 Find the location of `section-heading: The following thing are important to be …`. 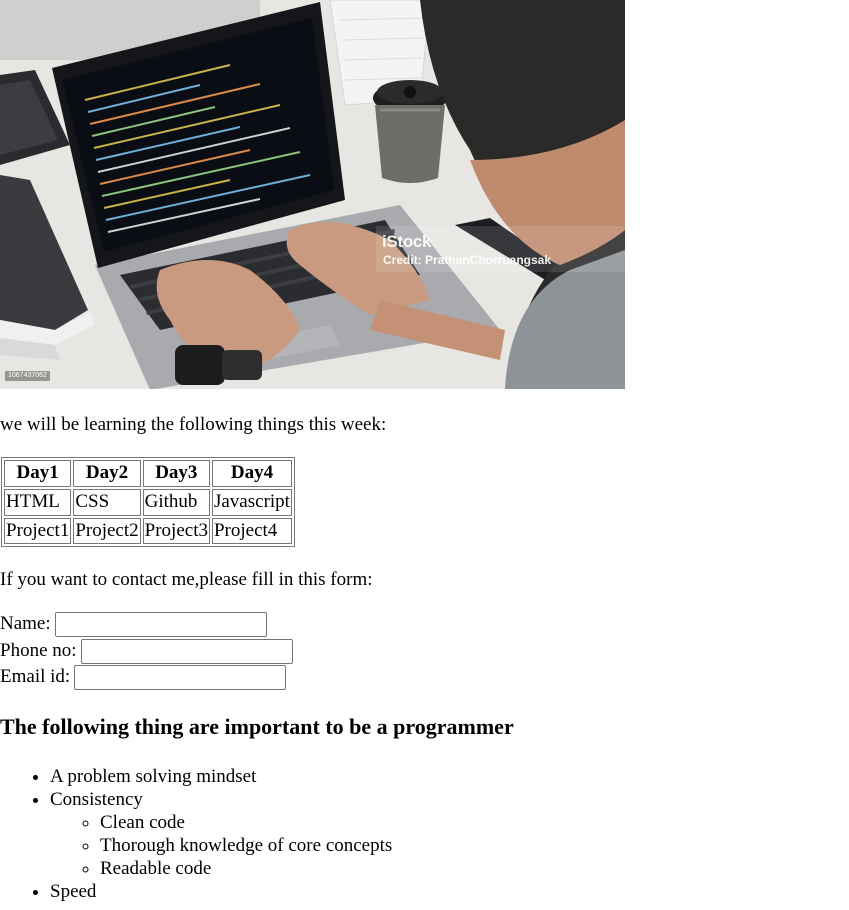

section-heading: The following thing are important to be … is located at coordinates (257, 726).